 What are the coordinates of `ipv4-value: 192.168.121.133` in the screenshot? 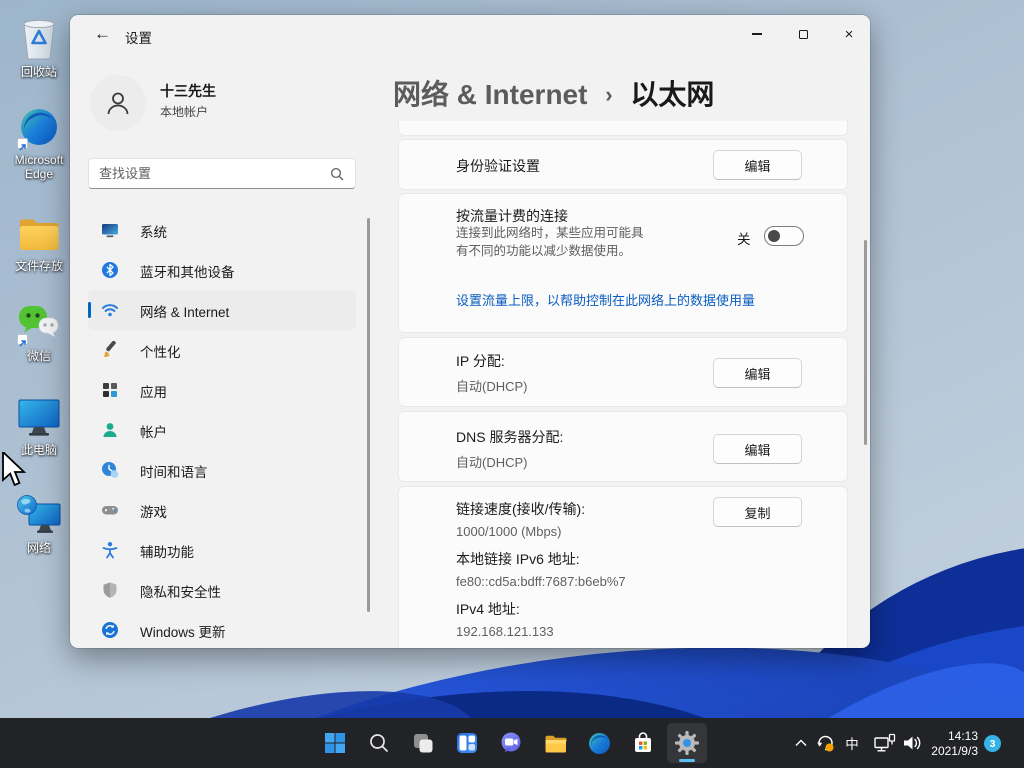 It's located at (505, 631).